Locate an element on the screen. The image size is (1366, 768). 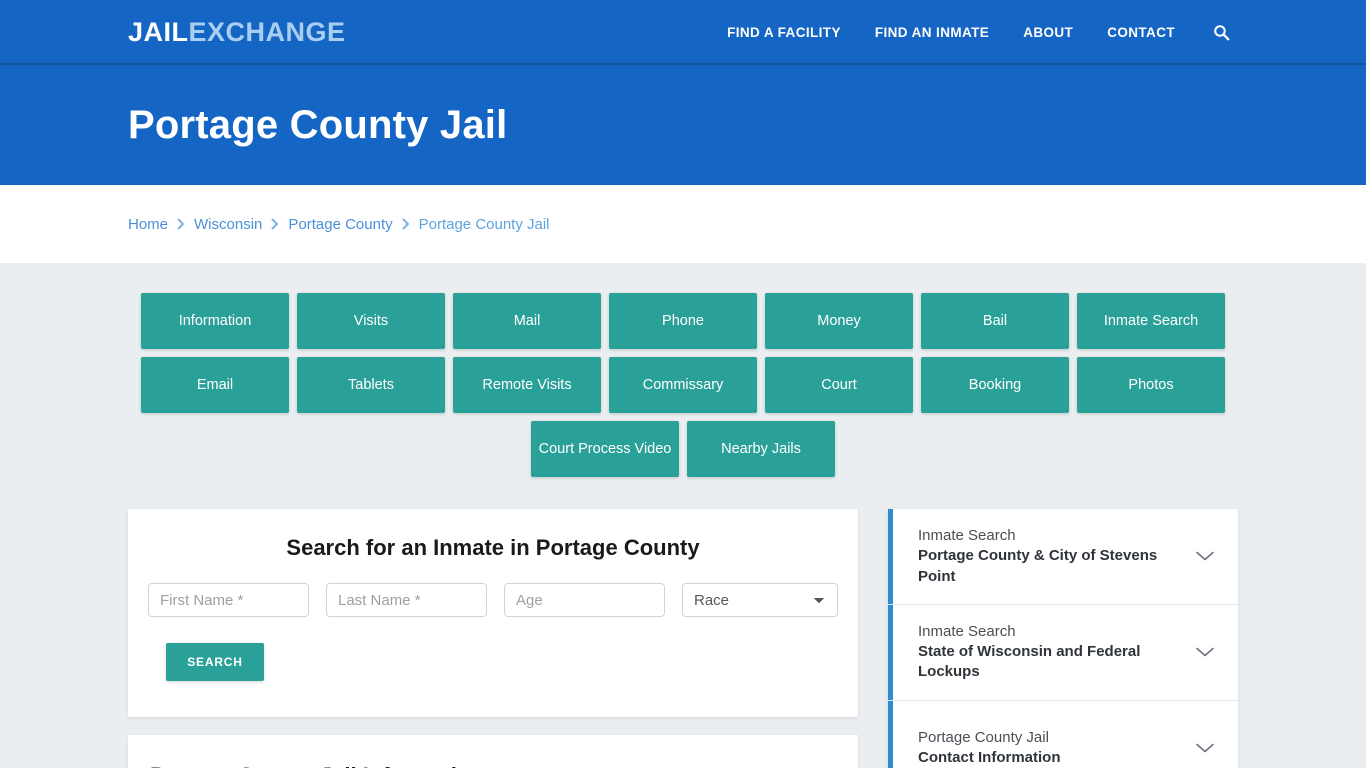
search-icon is located at coordinates (1221, 33).